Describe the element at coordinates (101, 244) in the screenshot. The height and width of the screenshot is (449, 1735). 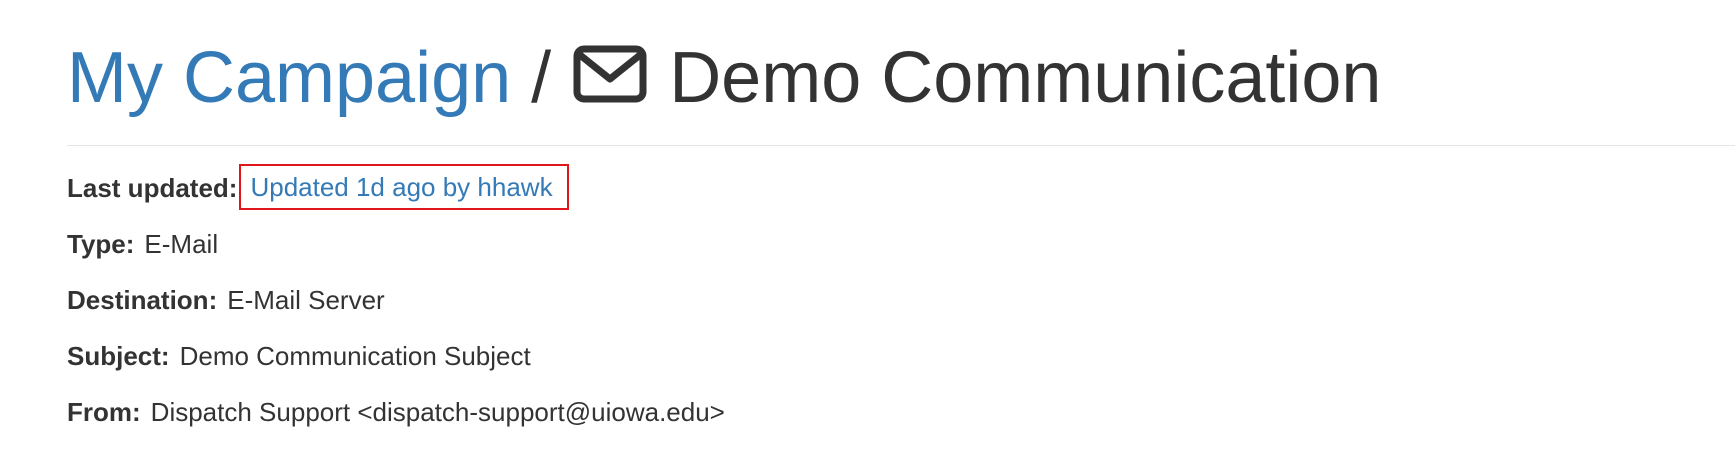
I see `type-label: Type:` at that location.